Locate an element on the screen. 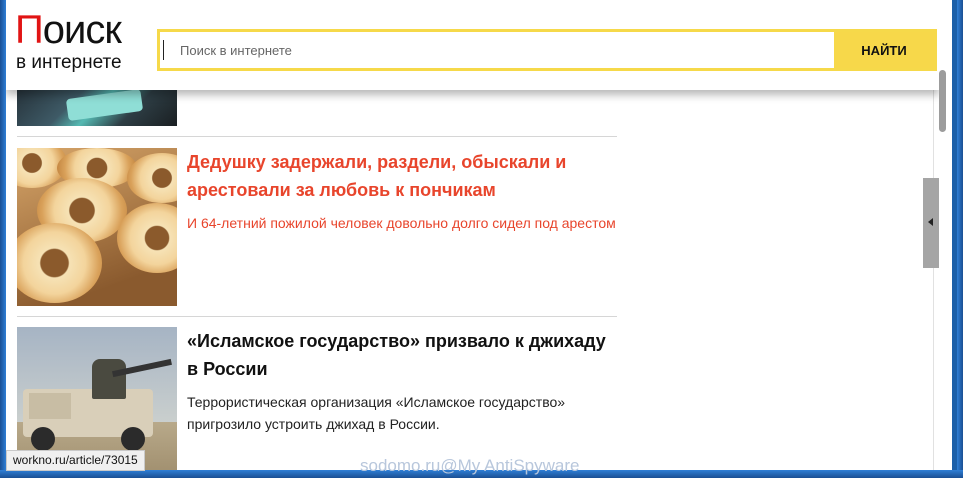  military-truck-image is located at coordinates (97, 398).